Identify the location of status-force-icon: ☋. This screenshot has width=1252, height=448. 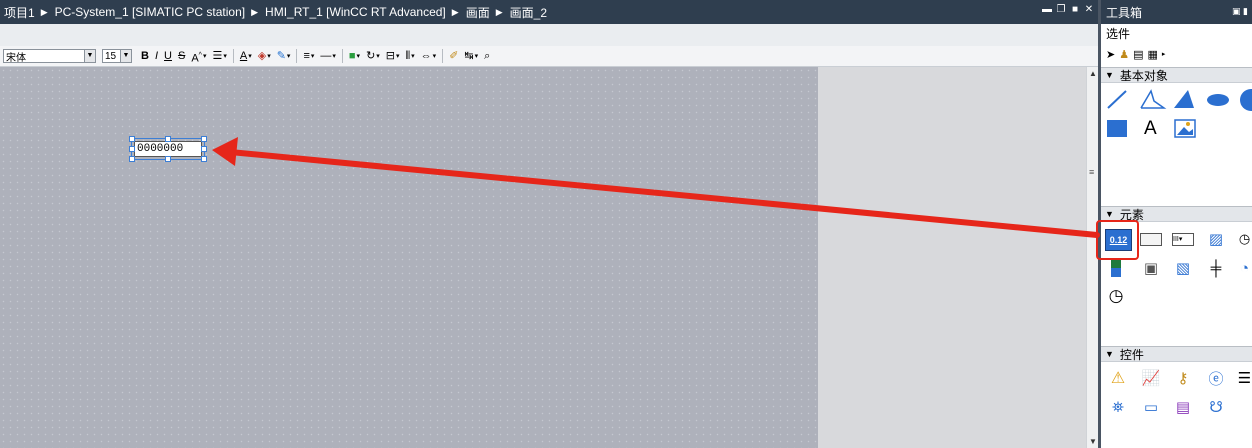
(1216, 407).